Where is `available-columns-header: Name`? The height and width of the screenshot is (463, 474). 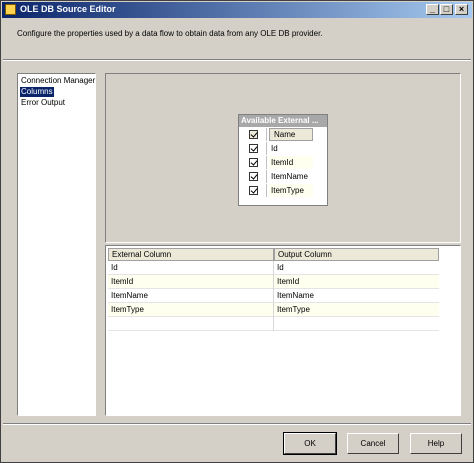
available-columns-header: Name is located at coordinates (283, 134).